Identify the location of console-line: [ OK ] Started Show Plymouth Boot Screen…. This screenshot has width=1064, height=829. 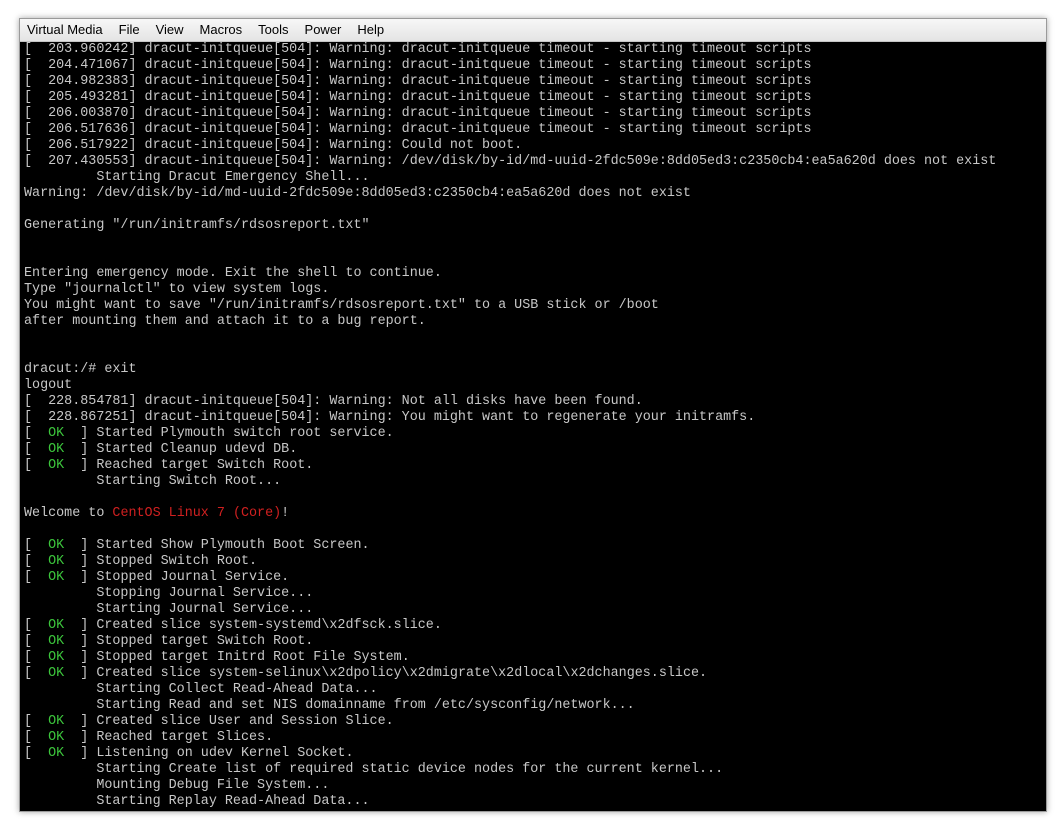
(197, 545).